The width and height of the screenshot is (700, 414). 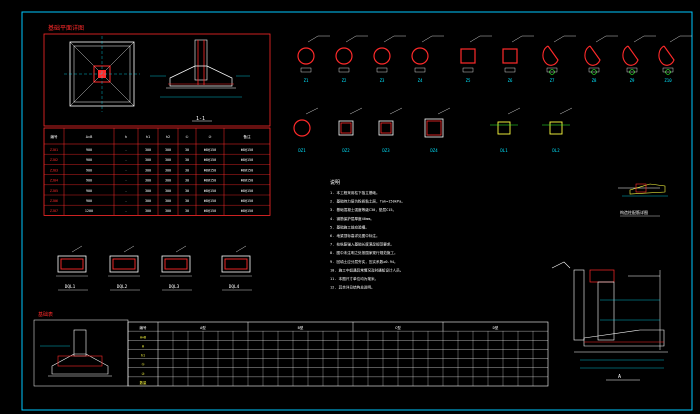 What do you see at coordinates (643, 200) in the screenshot?
I see `detail-small: 构造柱配筋详图` at bounding box center [643, 200].